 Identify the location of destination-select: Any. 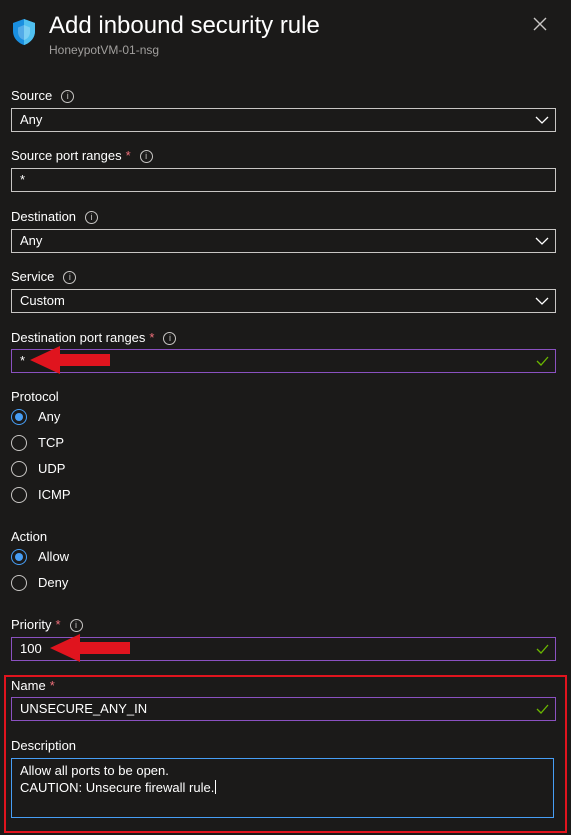
(283, 241).